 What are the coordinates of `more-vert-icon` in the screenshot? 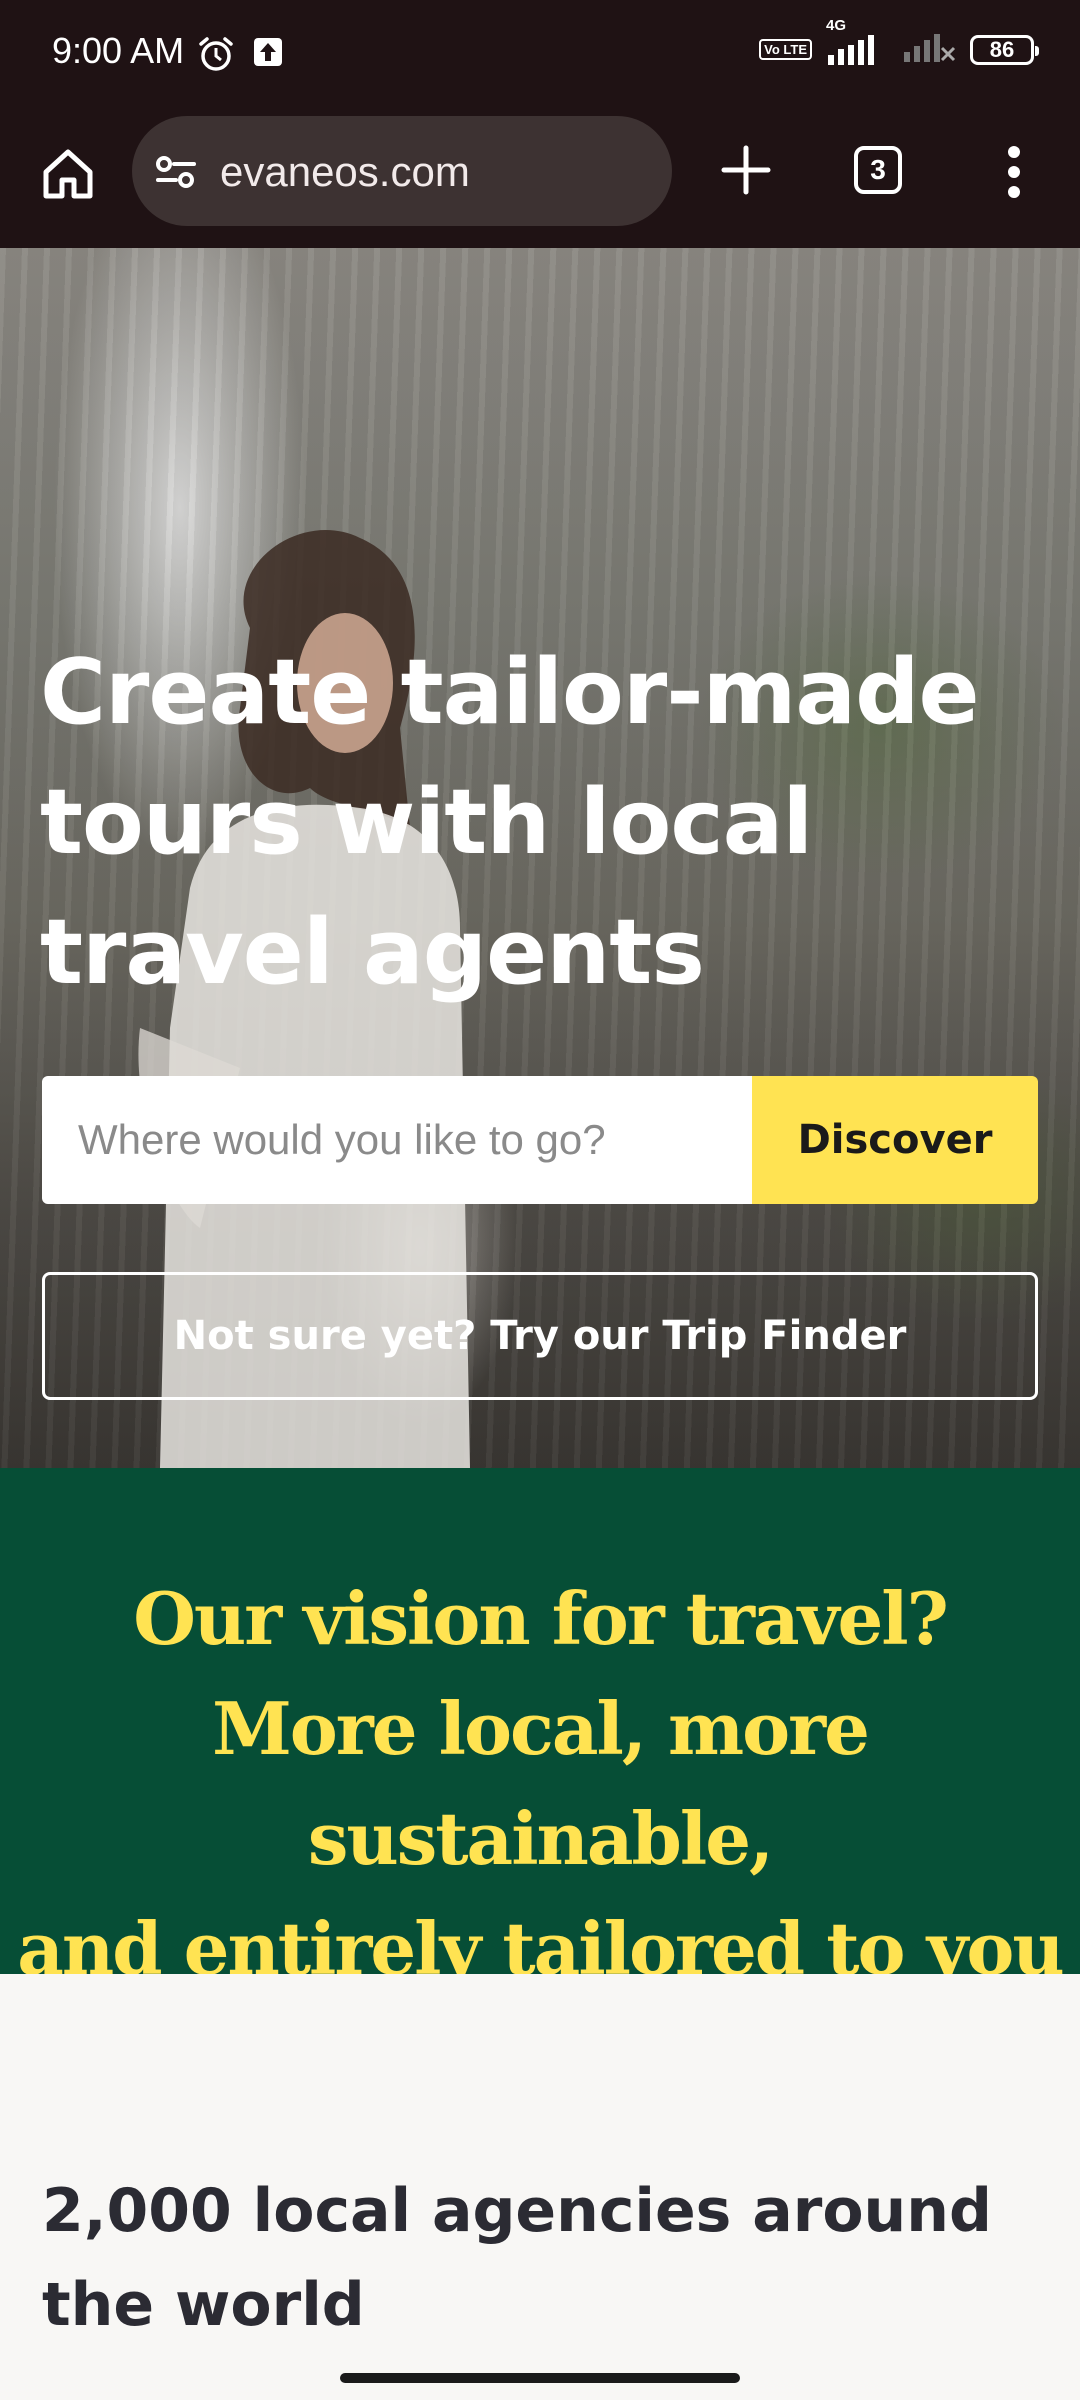 It's located at (1014, 172).